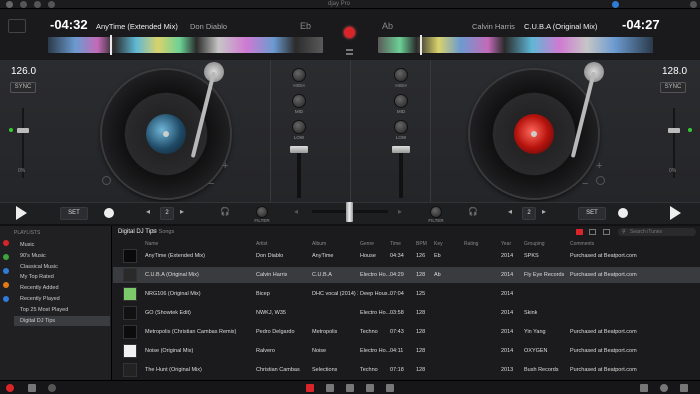 The image size is (700, 394). I want to click on deck-left-add-icon: +, so click(225, 166).